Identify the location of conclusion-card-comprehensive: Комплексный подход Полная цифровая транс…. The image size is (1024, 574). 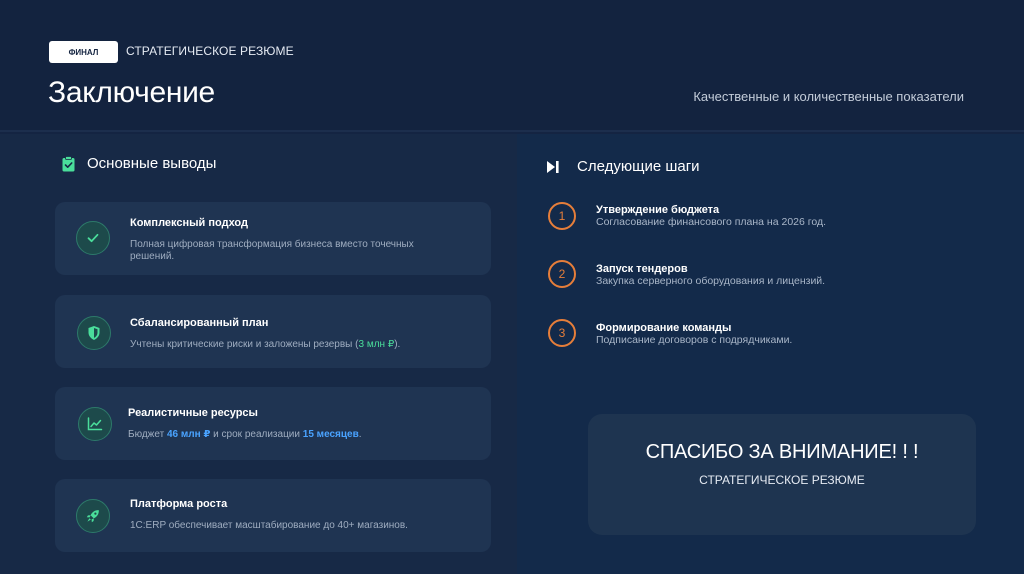
(273, 238).